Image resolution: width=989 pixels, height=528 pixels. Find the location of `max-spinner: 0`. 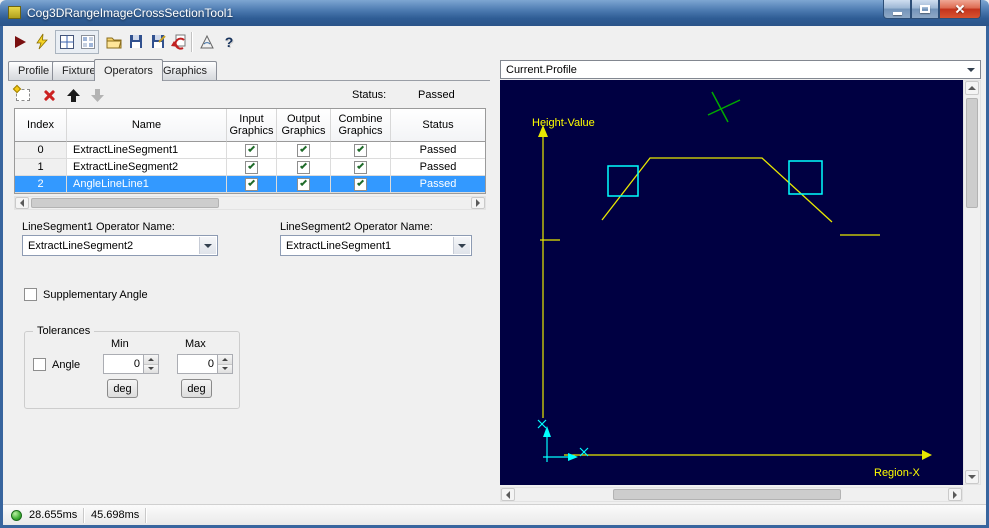

max-spinner: 0 is located at coordinates (205, 364).